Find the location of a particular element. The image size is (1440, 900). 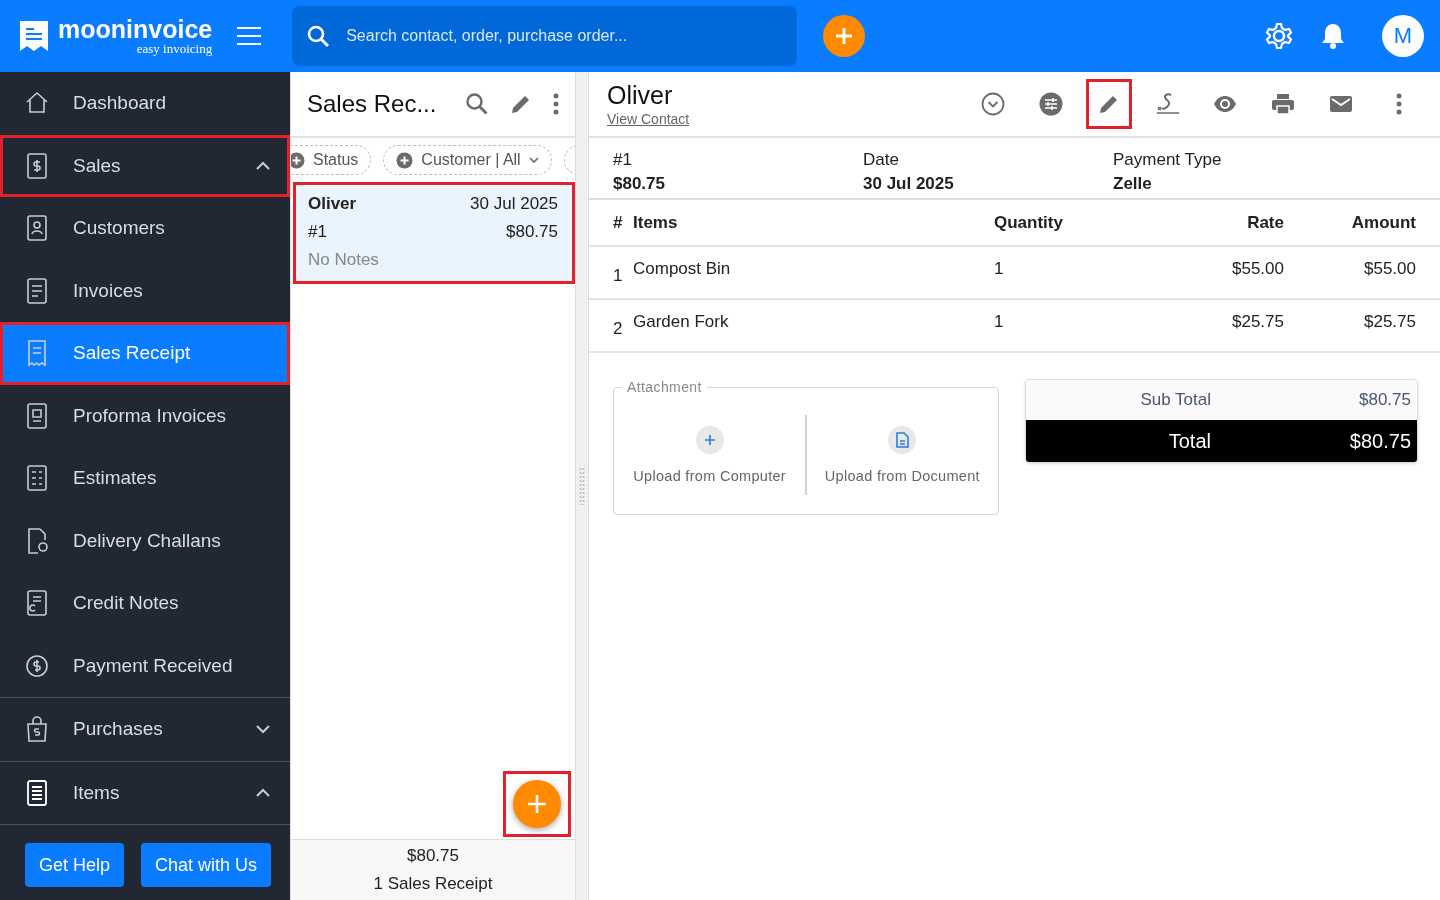

menu-button is located at coordinates (249, 36).